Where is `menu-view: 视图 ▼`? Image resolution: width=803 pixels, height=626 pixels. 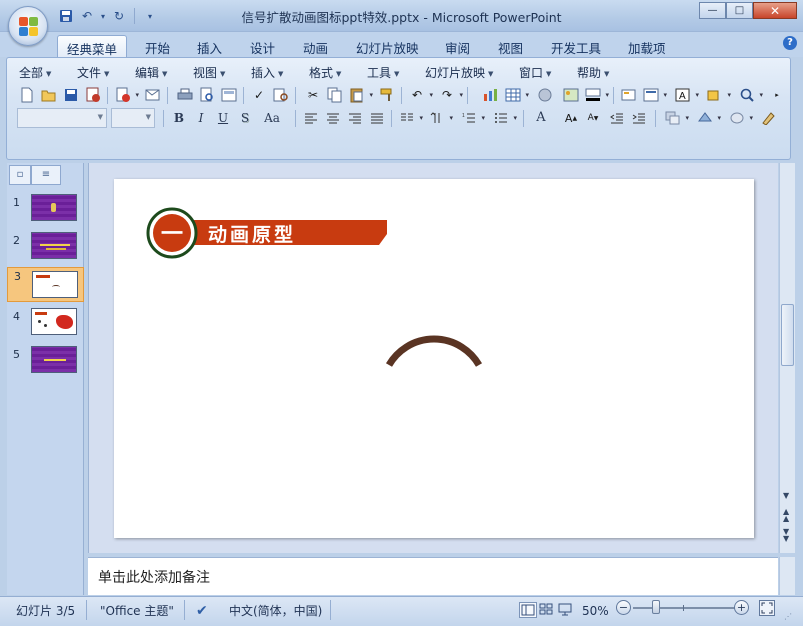 menu-view: 视图 ▼ is located at coordinates (209, 72).